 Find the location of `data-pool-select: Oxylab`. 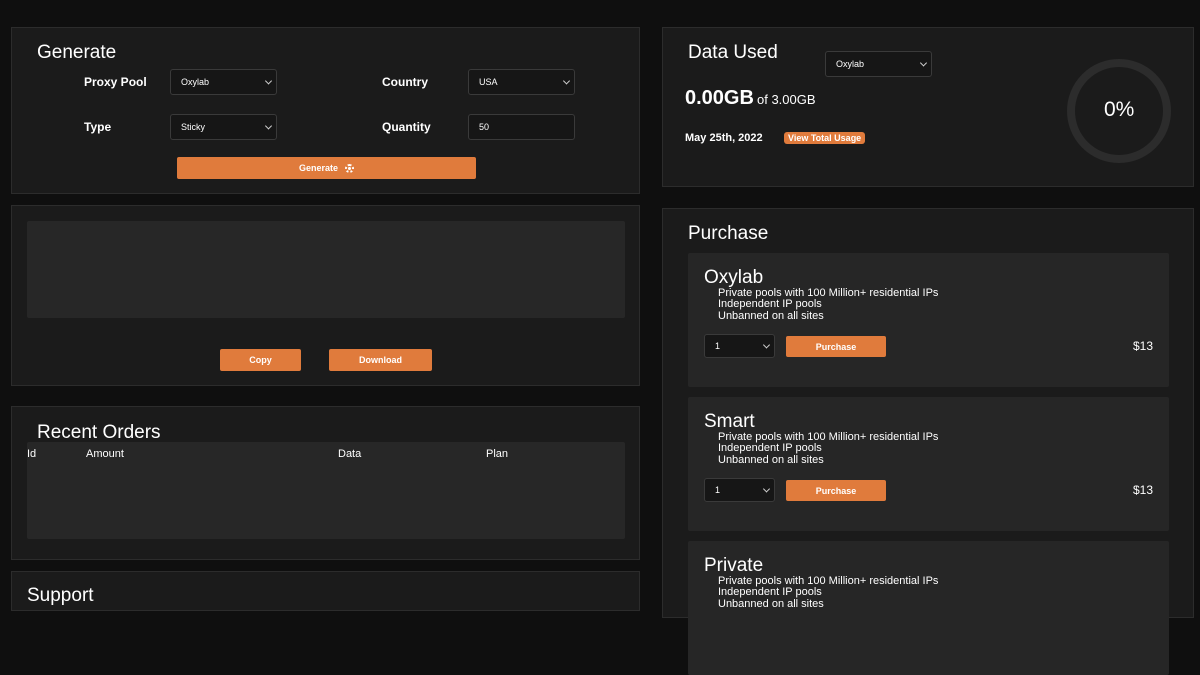

data-pool-select: Oxylab is located at coordinates (878, 64).